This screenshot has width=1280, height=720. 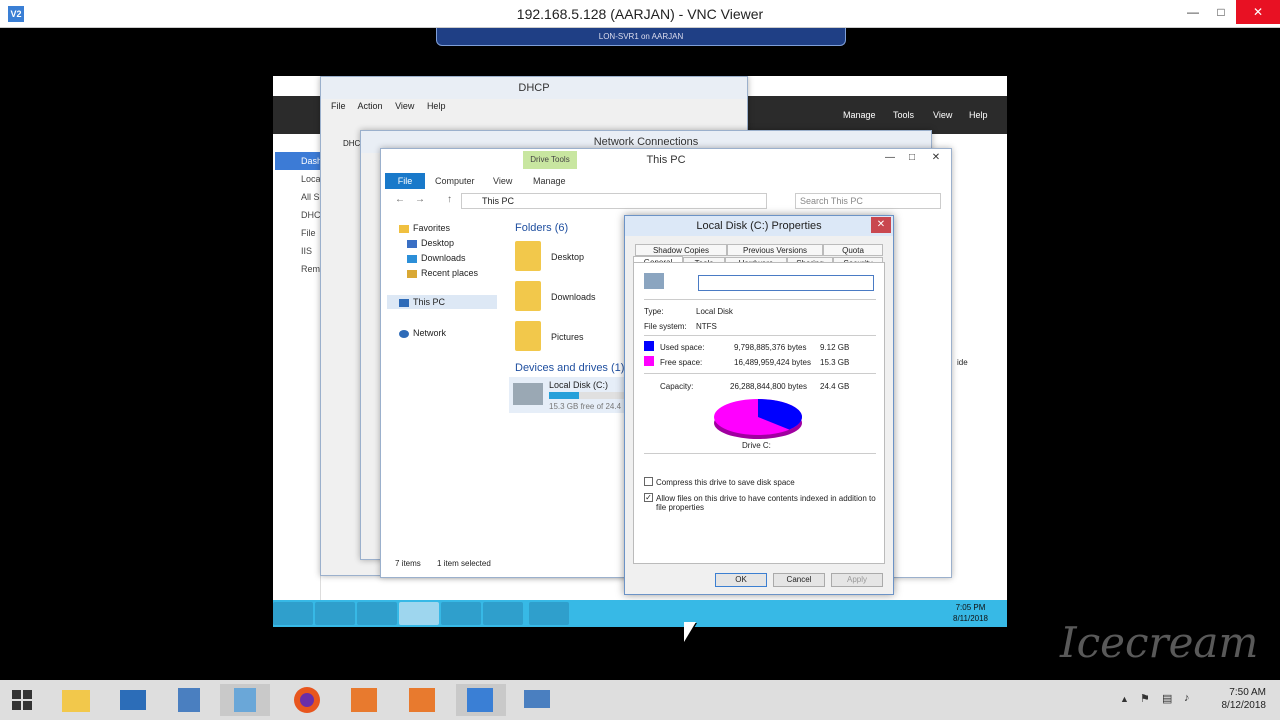 What do you see at coordinates (681, 250) in the screenshot?
I see `tab-shadow-copies: Shadow Copies` at bounding box center [681, 250].